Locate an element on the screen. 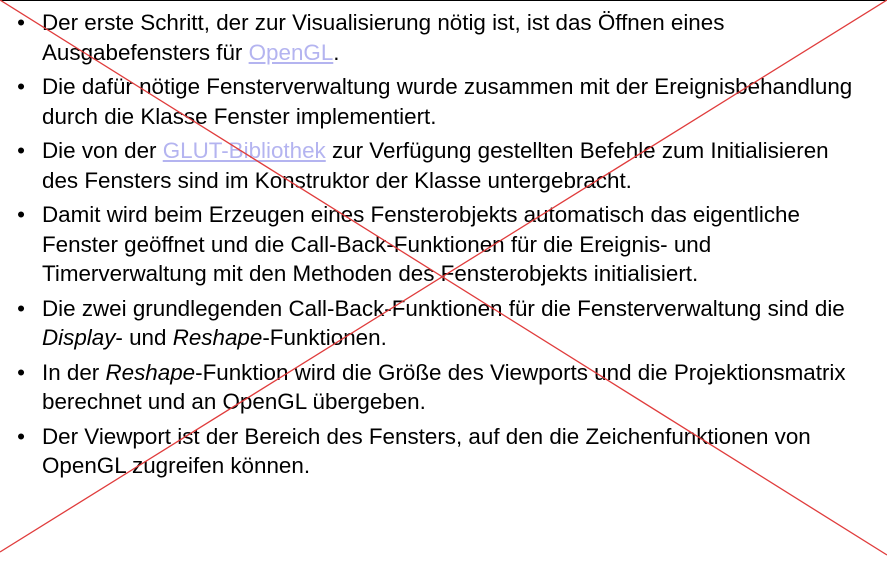 This screenshot has width=887, height=565. inline-link: OpenGL is located at coordinates (291, 52).